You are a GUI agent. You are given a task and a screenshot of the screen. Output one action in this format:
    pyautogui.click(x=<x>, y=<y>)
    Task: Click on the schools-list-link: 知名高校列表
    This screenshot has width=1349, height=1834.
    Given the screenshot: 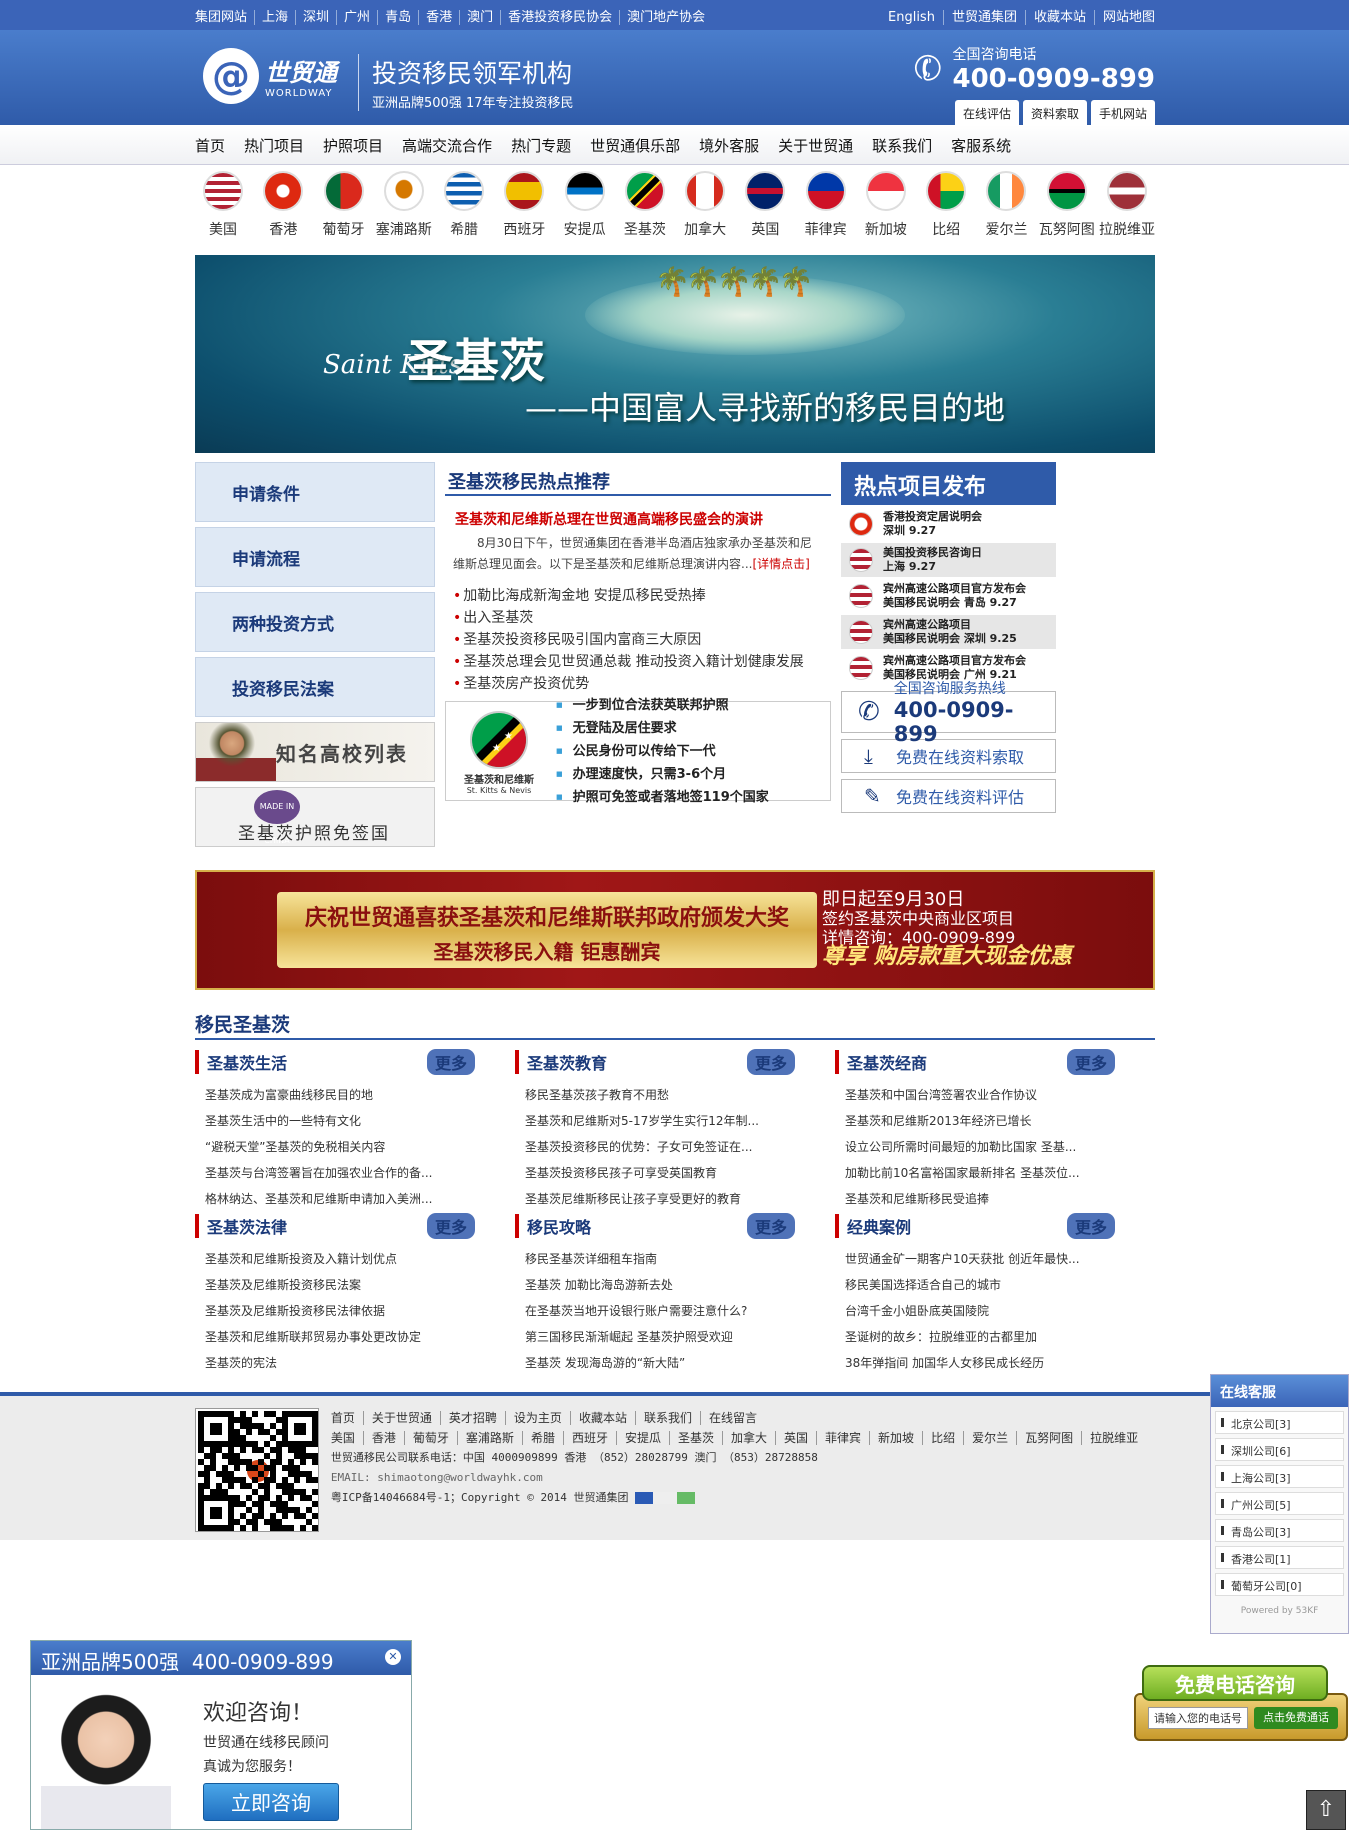 What is the action you would take?
    pyautogui.click(x=315, y=752)
    